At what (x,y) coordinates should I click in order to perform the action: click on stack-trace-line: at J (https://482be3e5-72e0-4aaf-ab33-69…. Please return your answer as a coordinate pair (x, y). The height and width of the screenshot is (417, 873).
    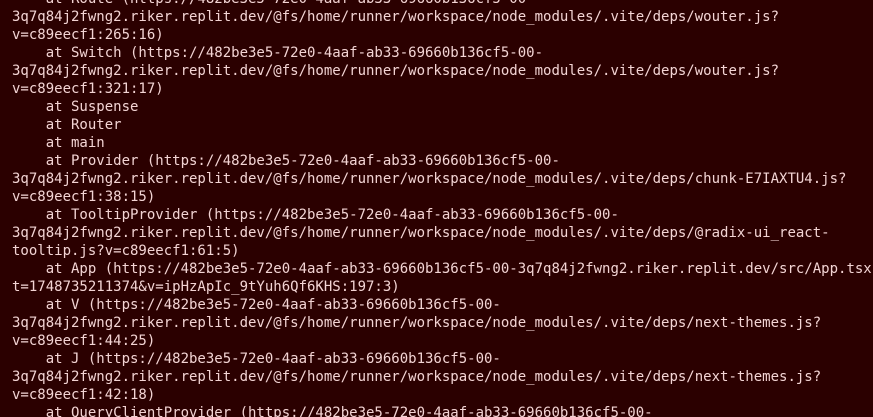
    Looking at the image, I should click on (256, 359).